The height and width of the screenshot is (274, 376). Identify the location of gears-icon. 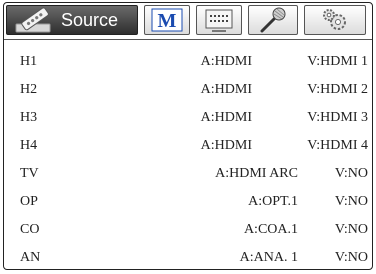
(334, 19).